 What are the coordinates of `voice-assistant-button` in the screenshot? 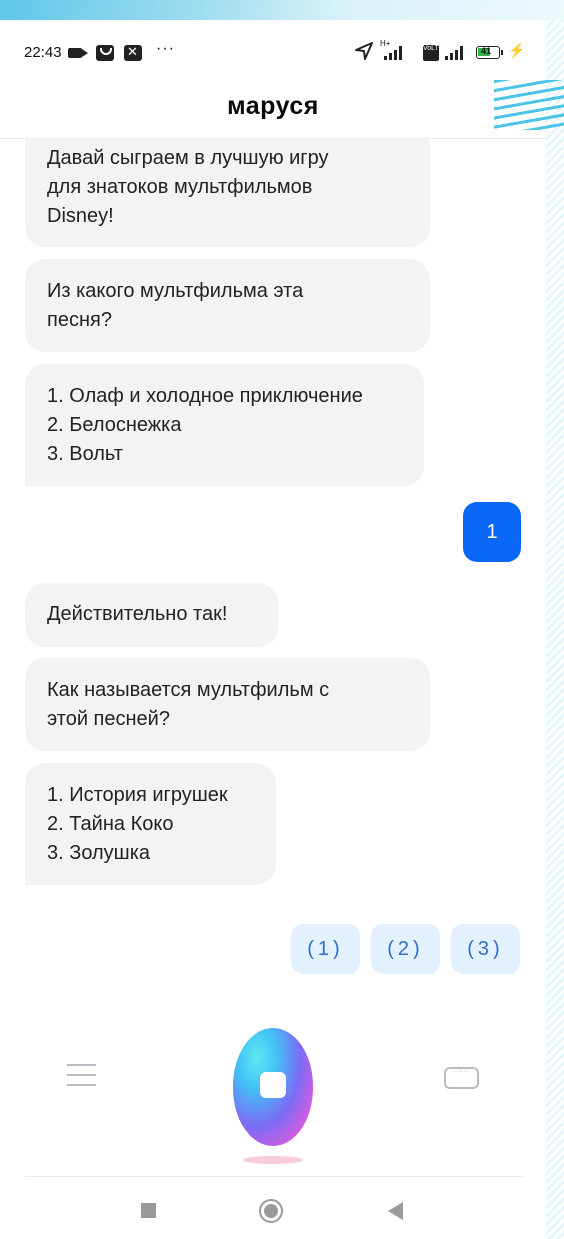 It's located at (273, 1087).